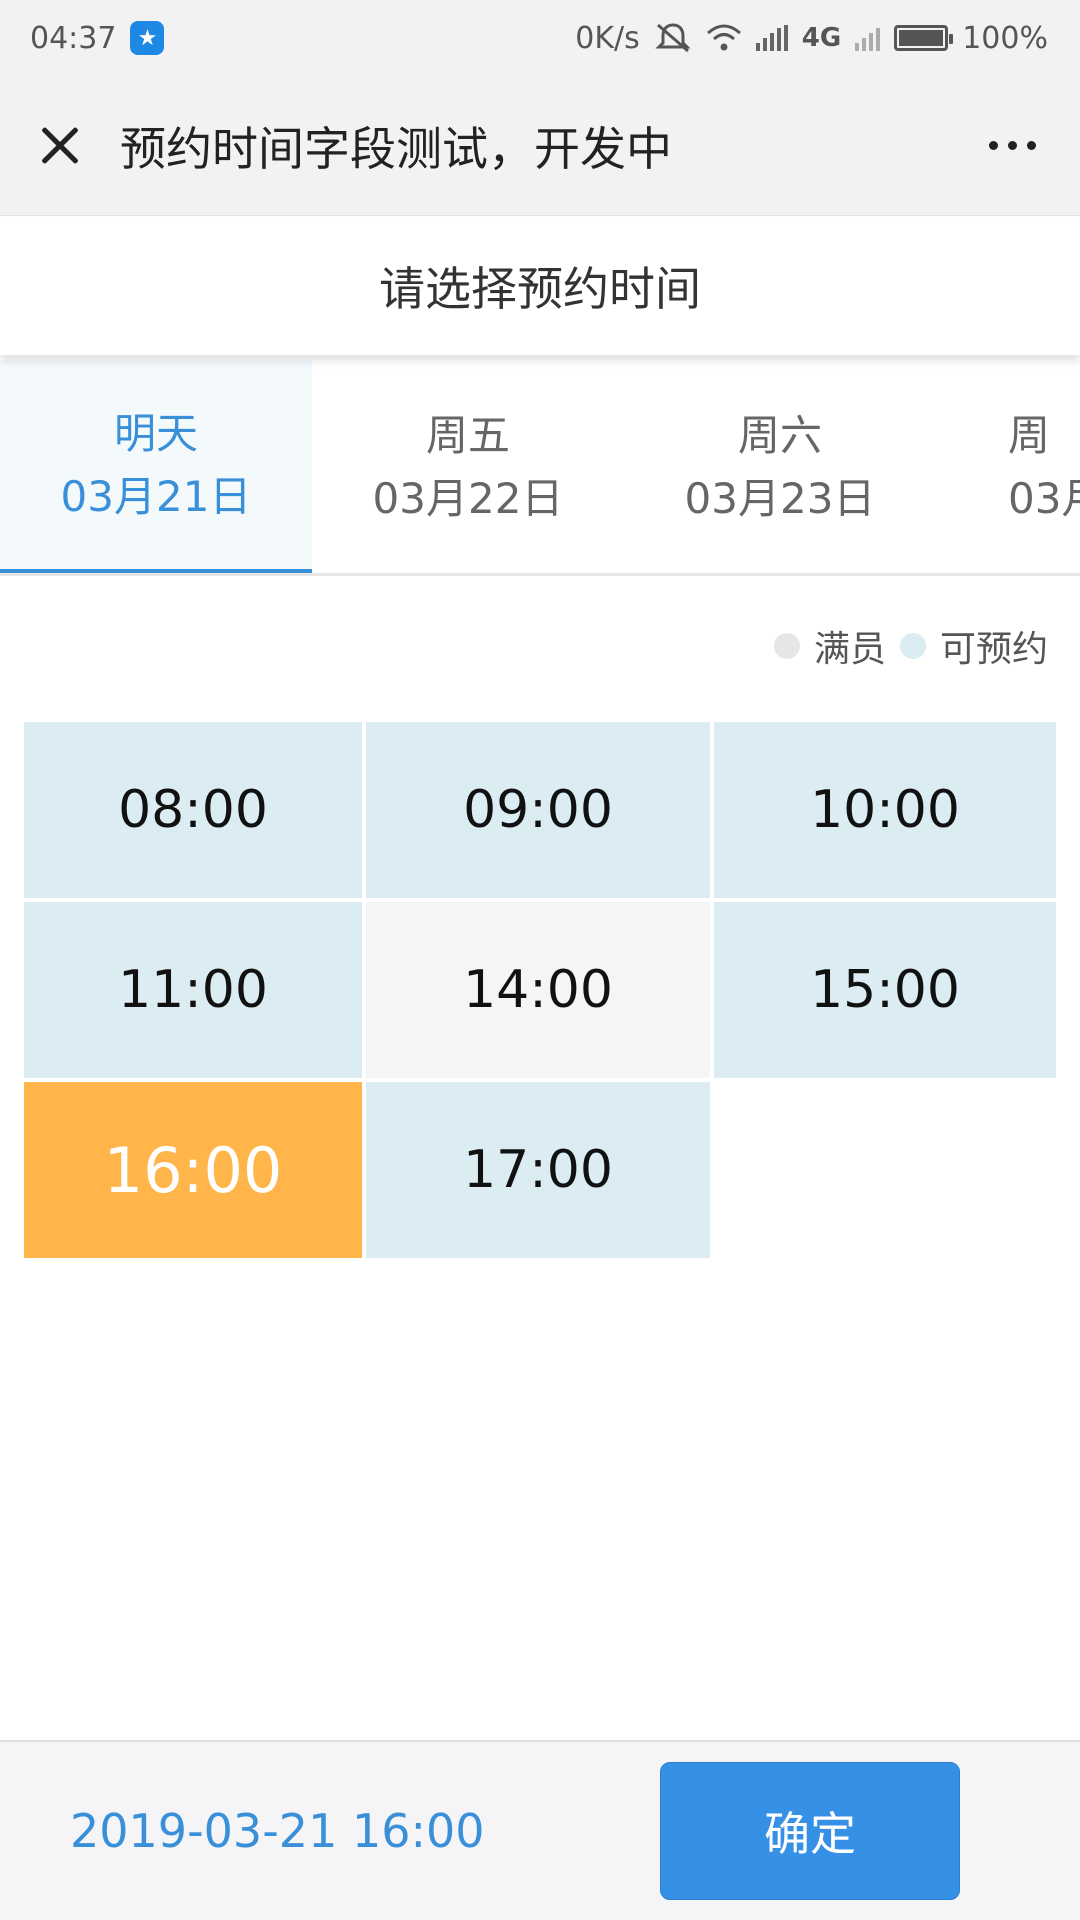 The width and height of the screenshot is (1080, 1920). I want to click on status-time: 04:37, so click(73, 38).